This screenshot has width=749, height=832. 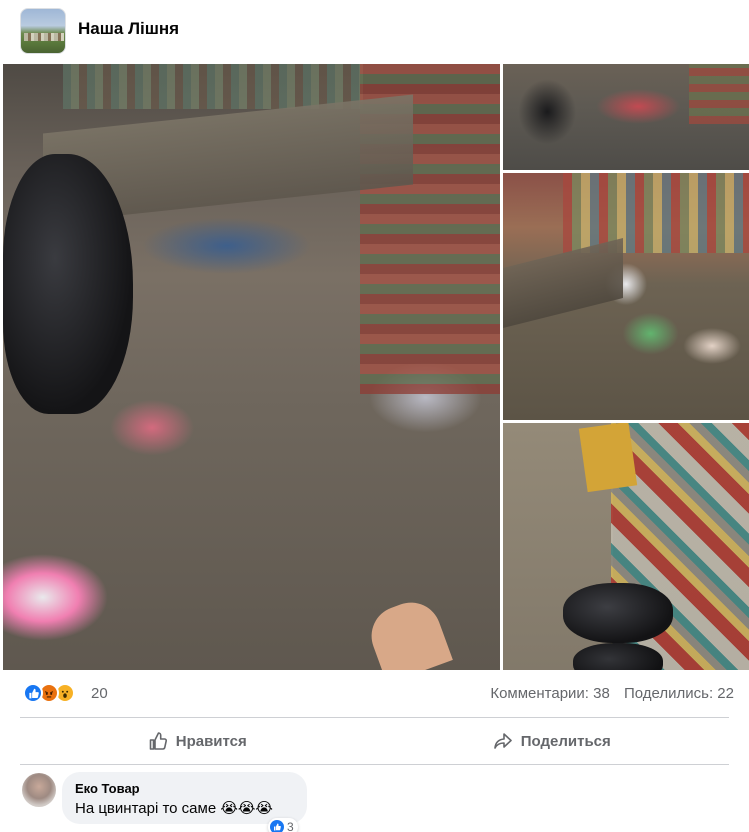 I want to click on avatar, so click(x=39, y=790).